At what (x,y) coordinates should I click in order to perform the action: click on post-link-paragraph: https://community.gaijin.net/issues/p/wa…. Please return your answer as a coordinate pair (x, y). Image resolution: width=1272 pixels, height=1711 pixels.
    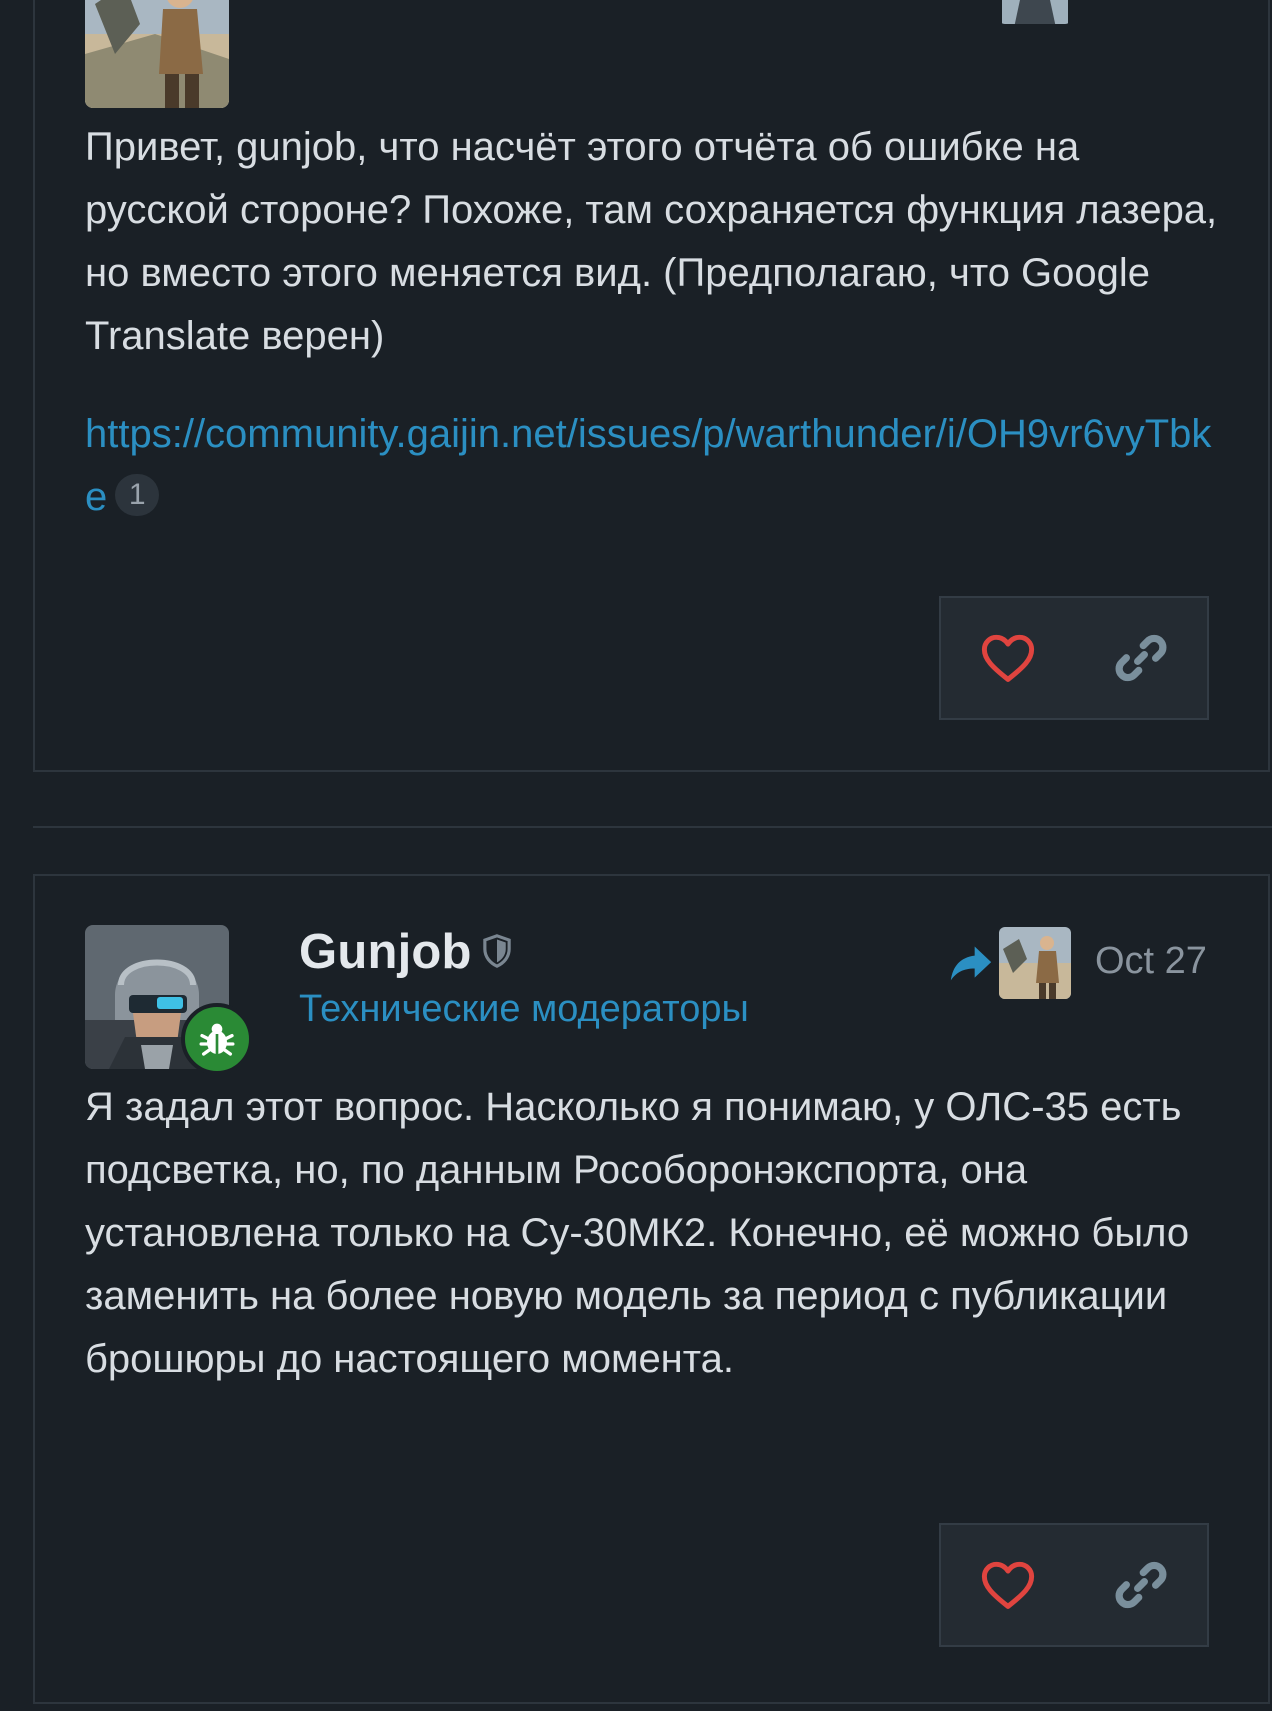
    Looking at the image, I should click on (655, 466).